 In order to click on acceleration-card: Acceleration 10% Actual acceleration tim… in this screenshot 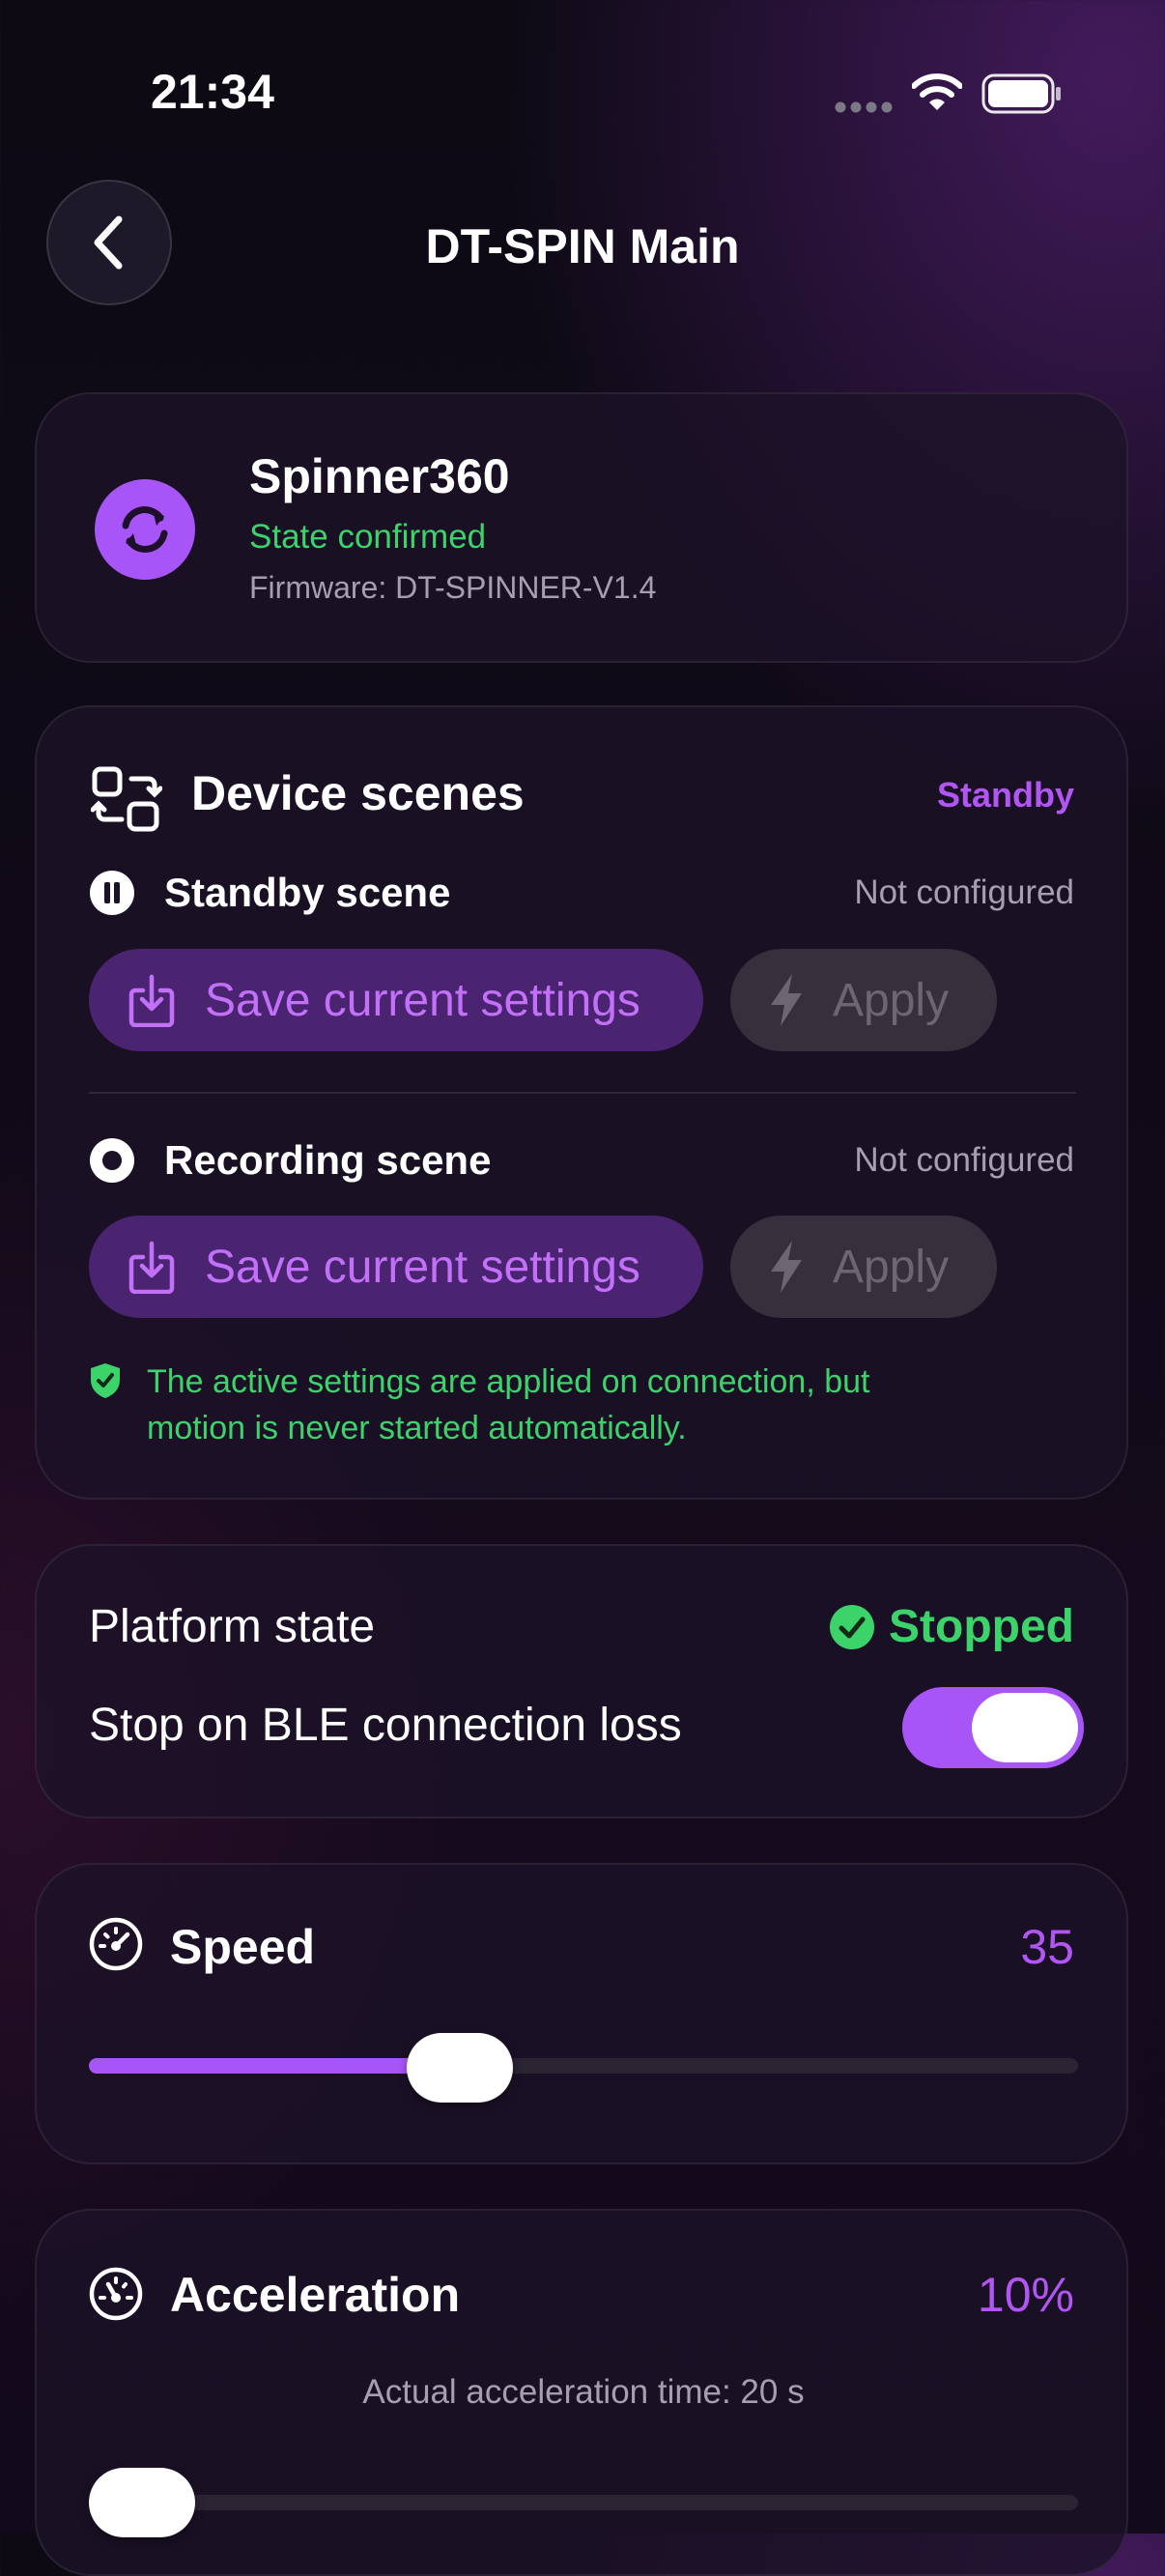, I will do `click(581, 2392)`.